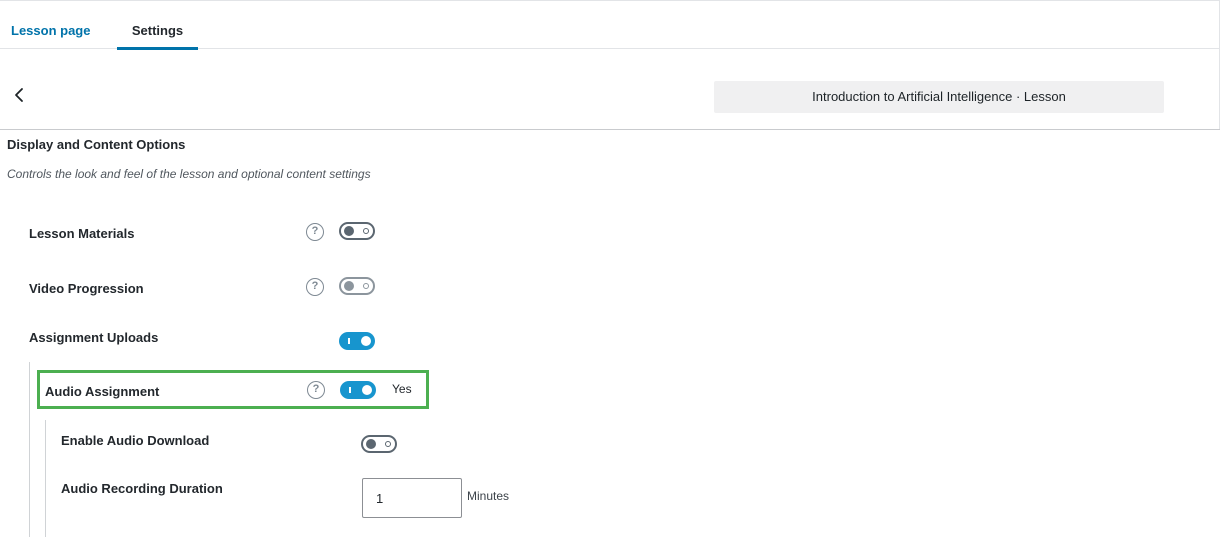 Image resolution: width=1220 pixels, height=537 pixels. I want to click on assignment-uploads-label: Assignment Uploads, so click(94, 337).